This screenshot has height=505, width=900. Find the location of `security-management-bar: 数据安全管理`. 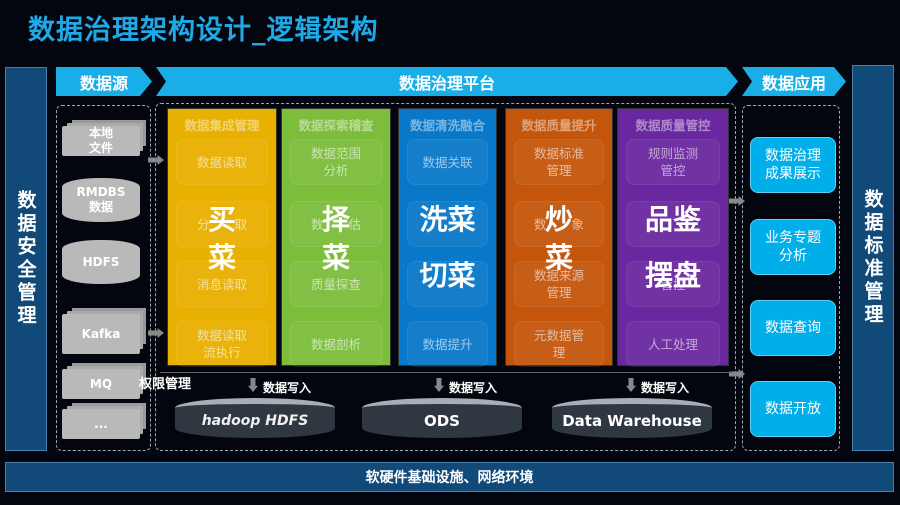

security-management-bar: 数据安全管理 is located at coordinates (26, 259).